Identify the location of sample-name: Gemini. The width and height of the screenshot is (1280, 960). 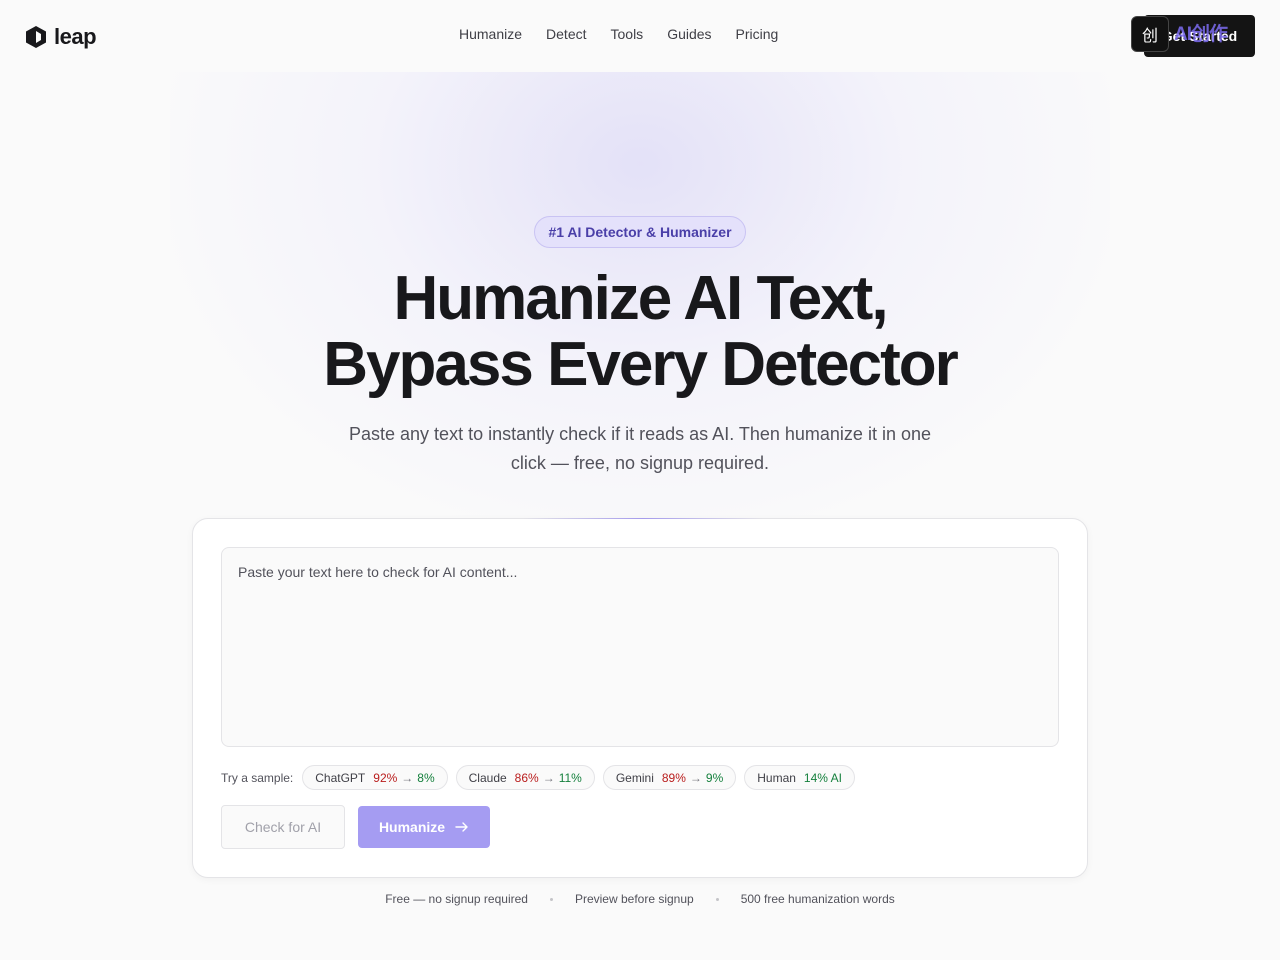
(634, 777).